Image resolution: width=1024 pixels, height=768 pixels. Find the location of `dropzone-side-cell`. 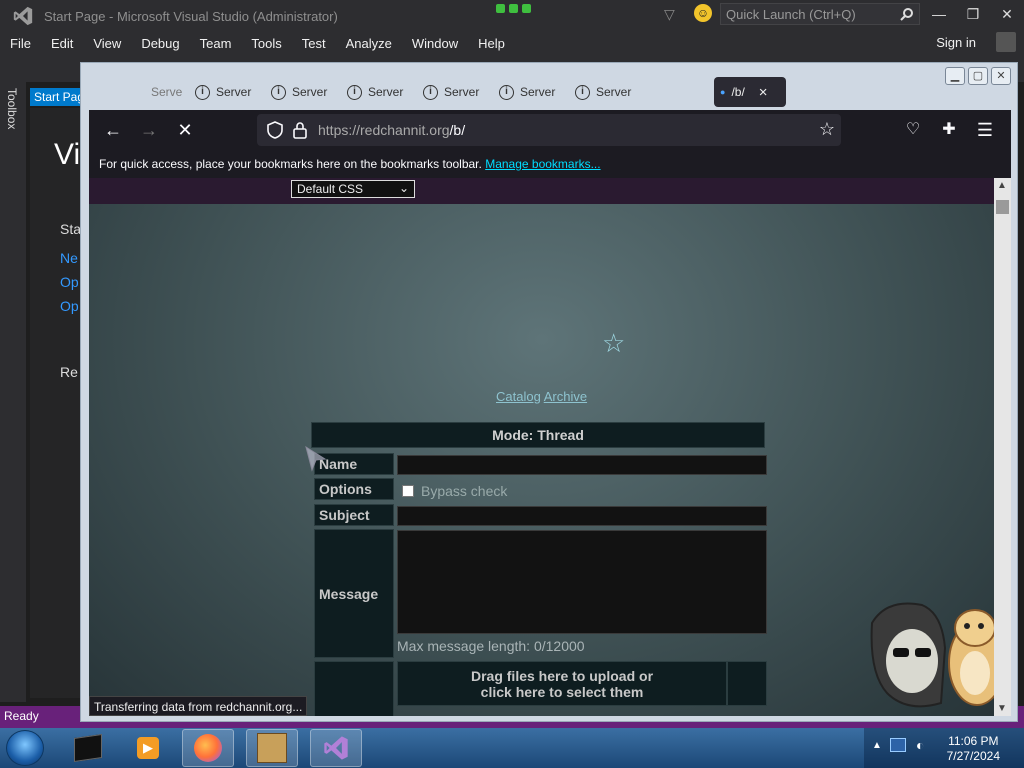

dropzone-side-cell is located at coordinates (747, 683).